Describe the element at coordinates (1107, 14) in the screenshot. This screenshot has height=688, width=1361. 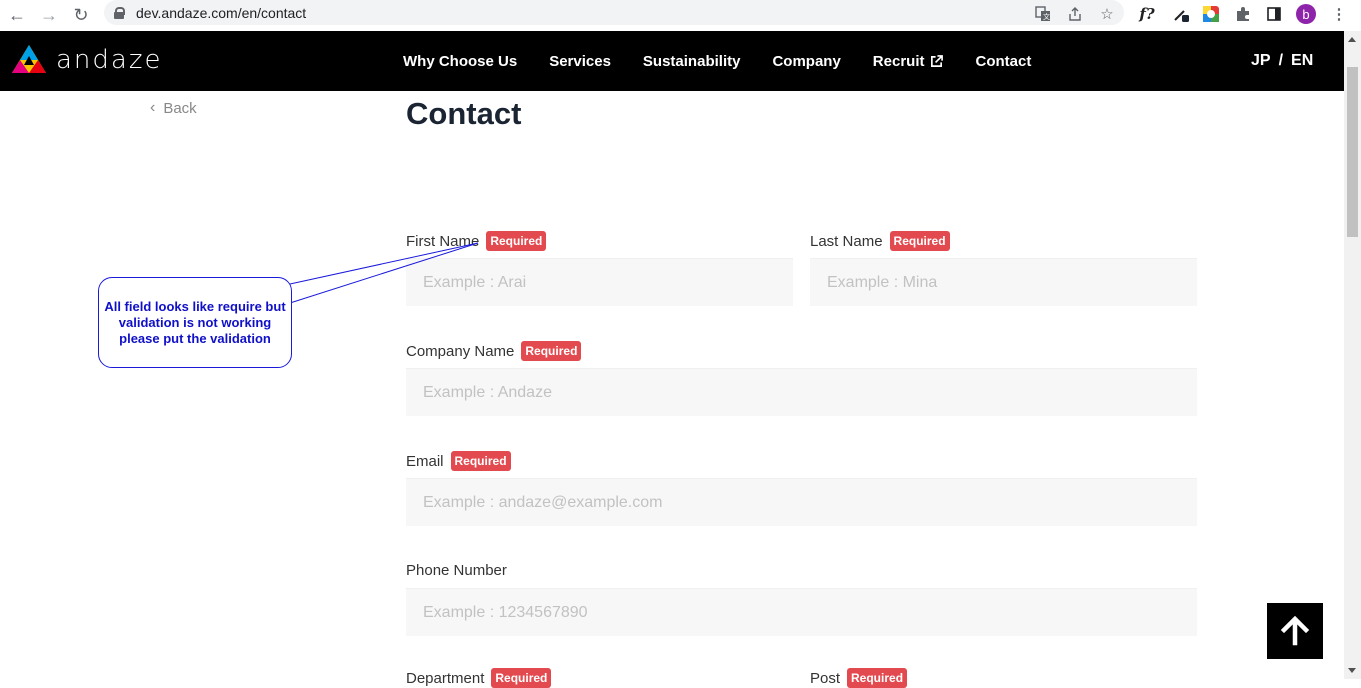
I see `bookmark-star-icon: ☆` at that location.